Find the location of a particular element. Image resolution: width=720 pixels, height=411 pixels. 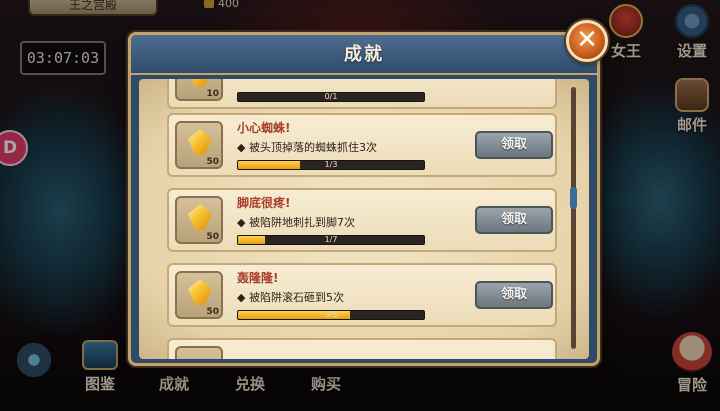

achievement-card: 10 0/1 is located at coordinates (362, 94).